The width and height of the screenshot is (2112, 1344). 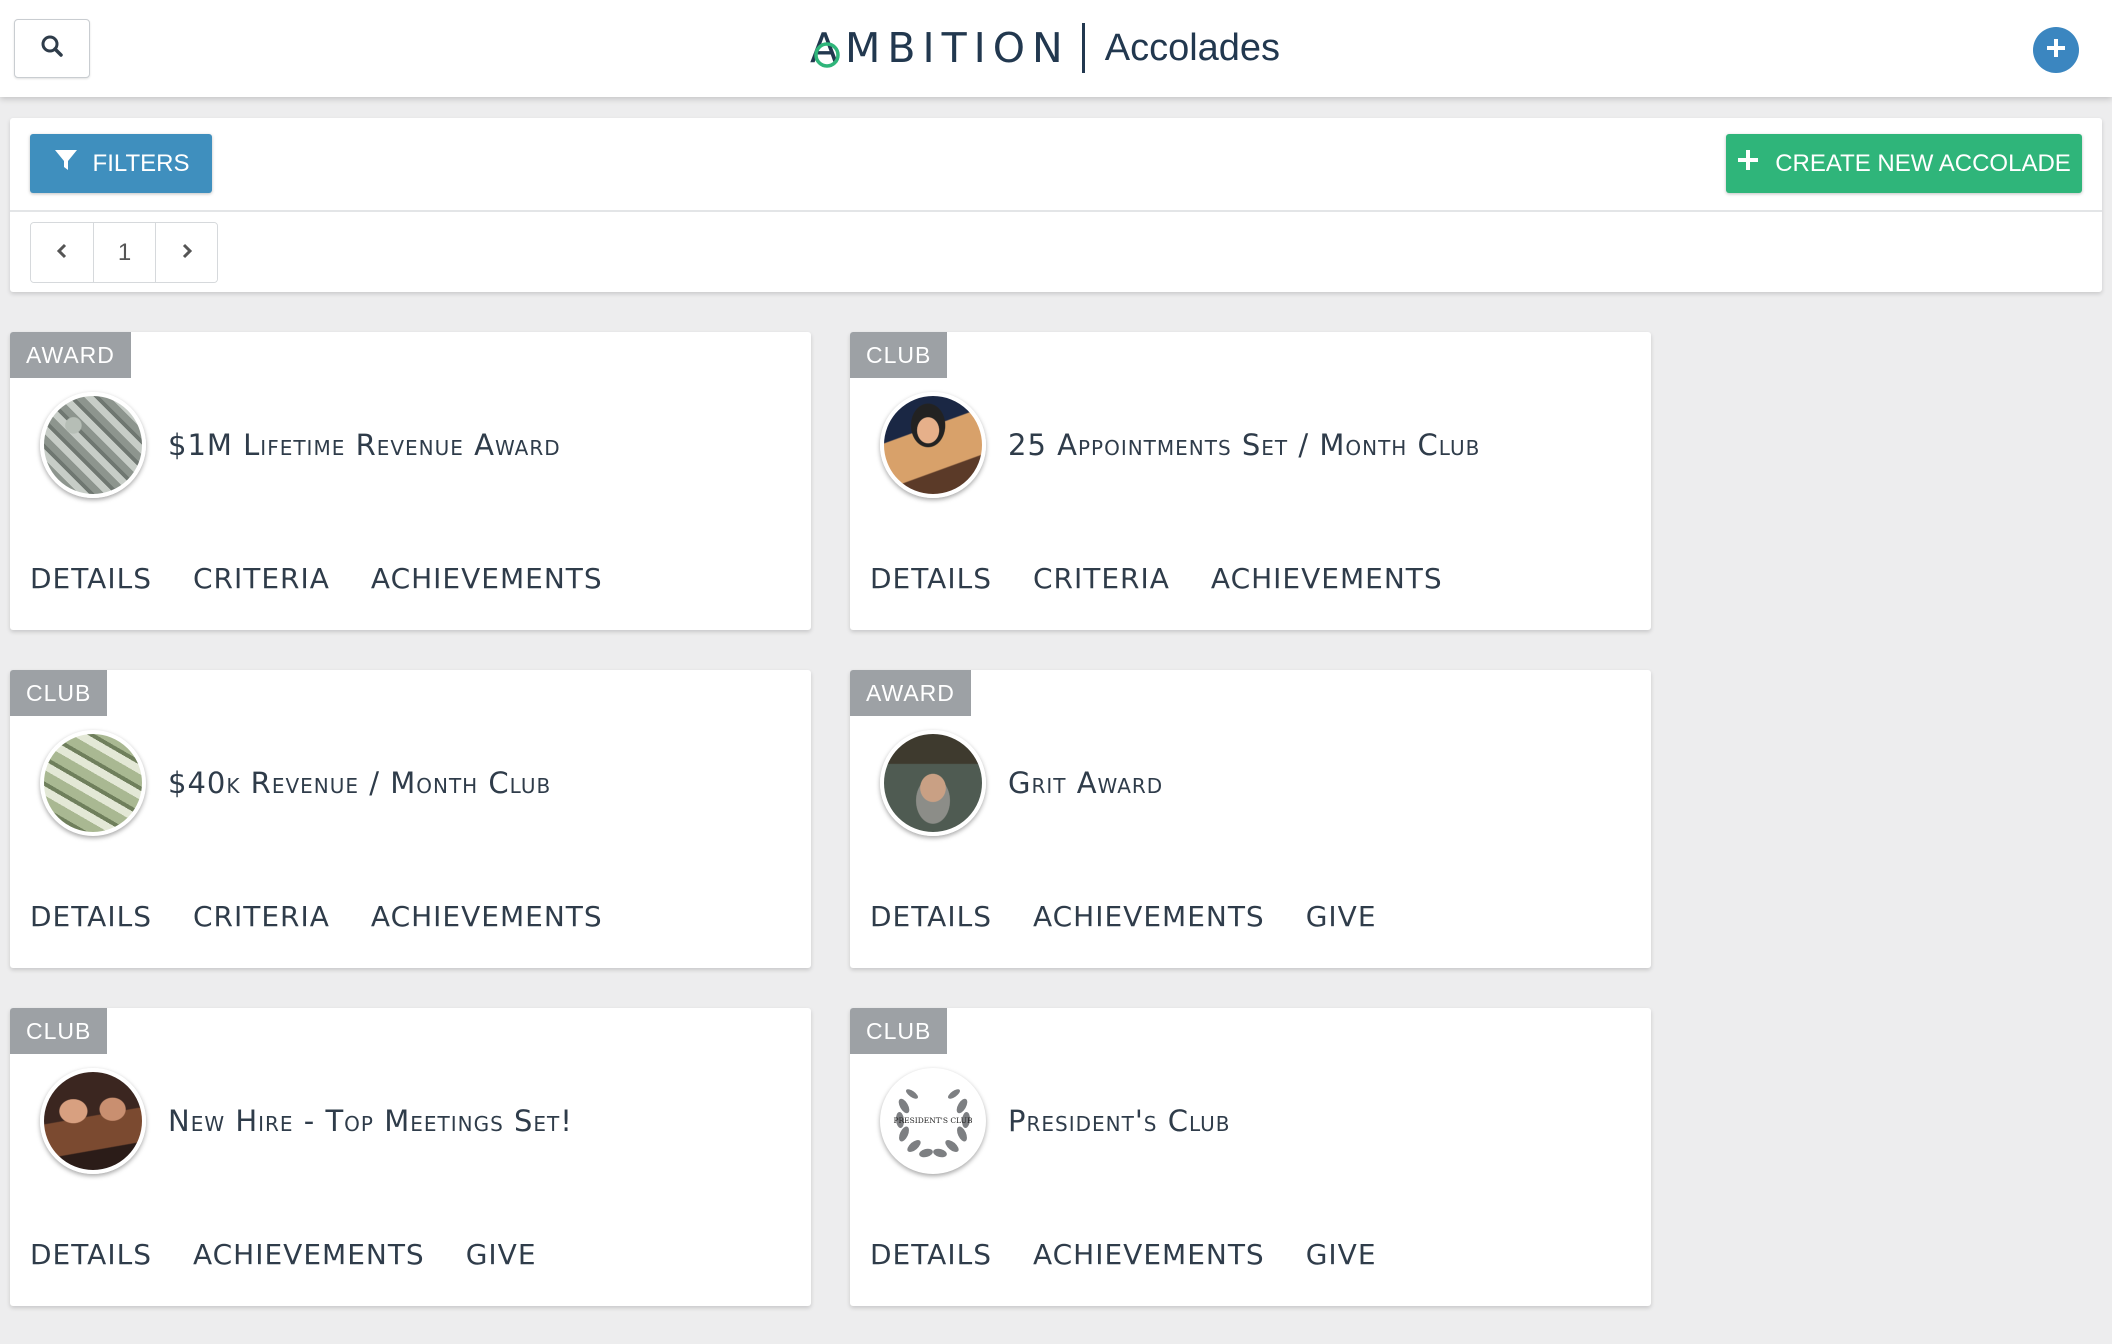 I want to click on svg-text: PRESIDENT'S CLUB, so click(x=933, y=1120).